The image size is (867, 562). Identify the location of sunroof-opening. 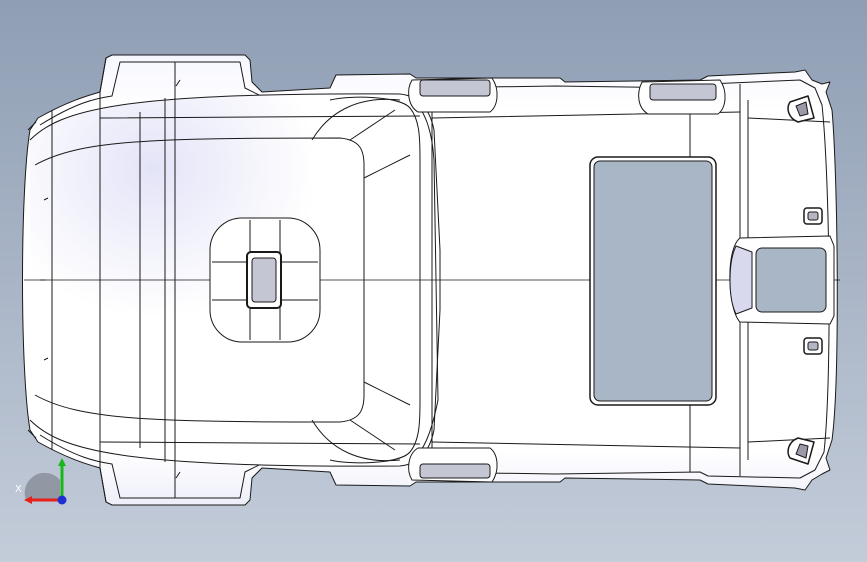
(653, 281).